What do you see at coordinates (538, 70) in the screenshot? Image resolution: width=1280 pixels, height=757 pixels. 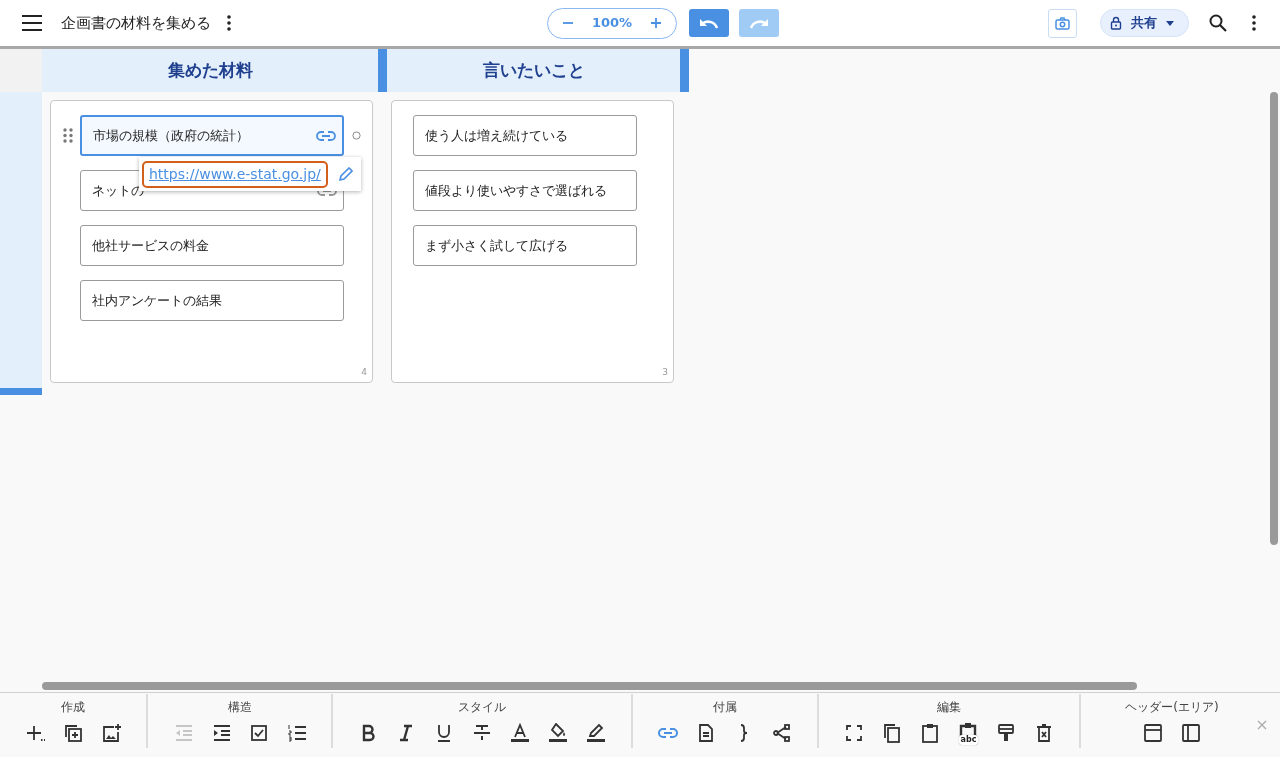 I see `column-header: 言いたいこと` at bounding box center [538, 70].